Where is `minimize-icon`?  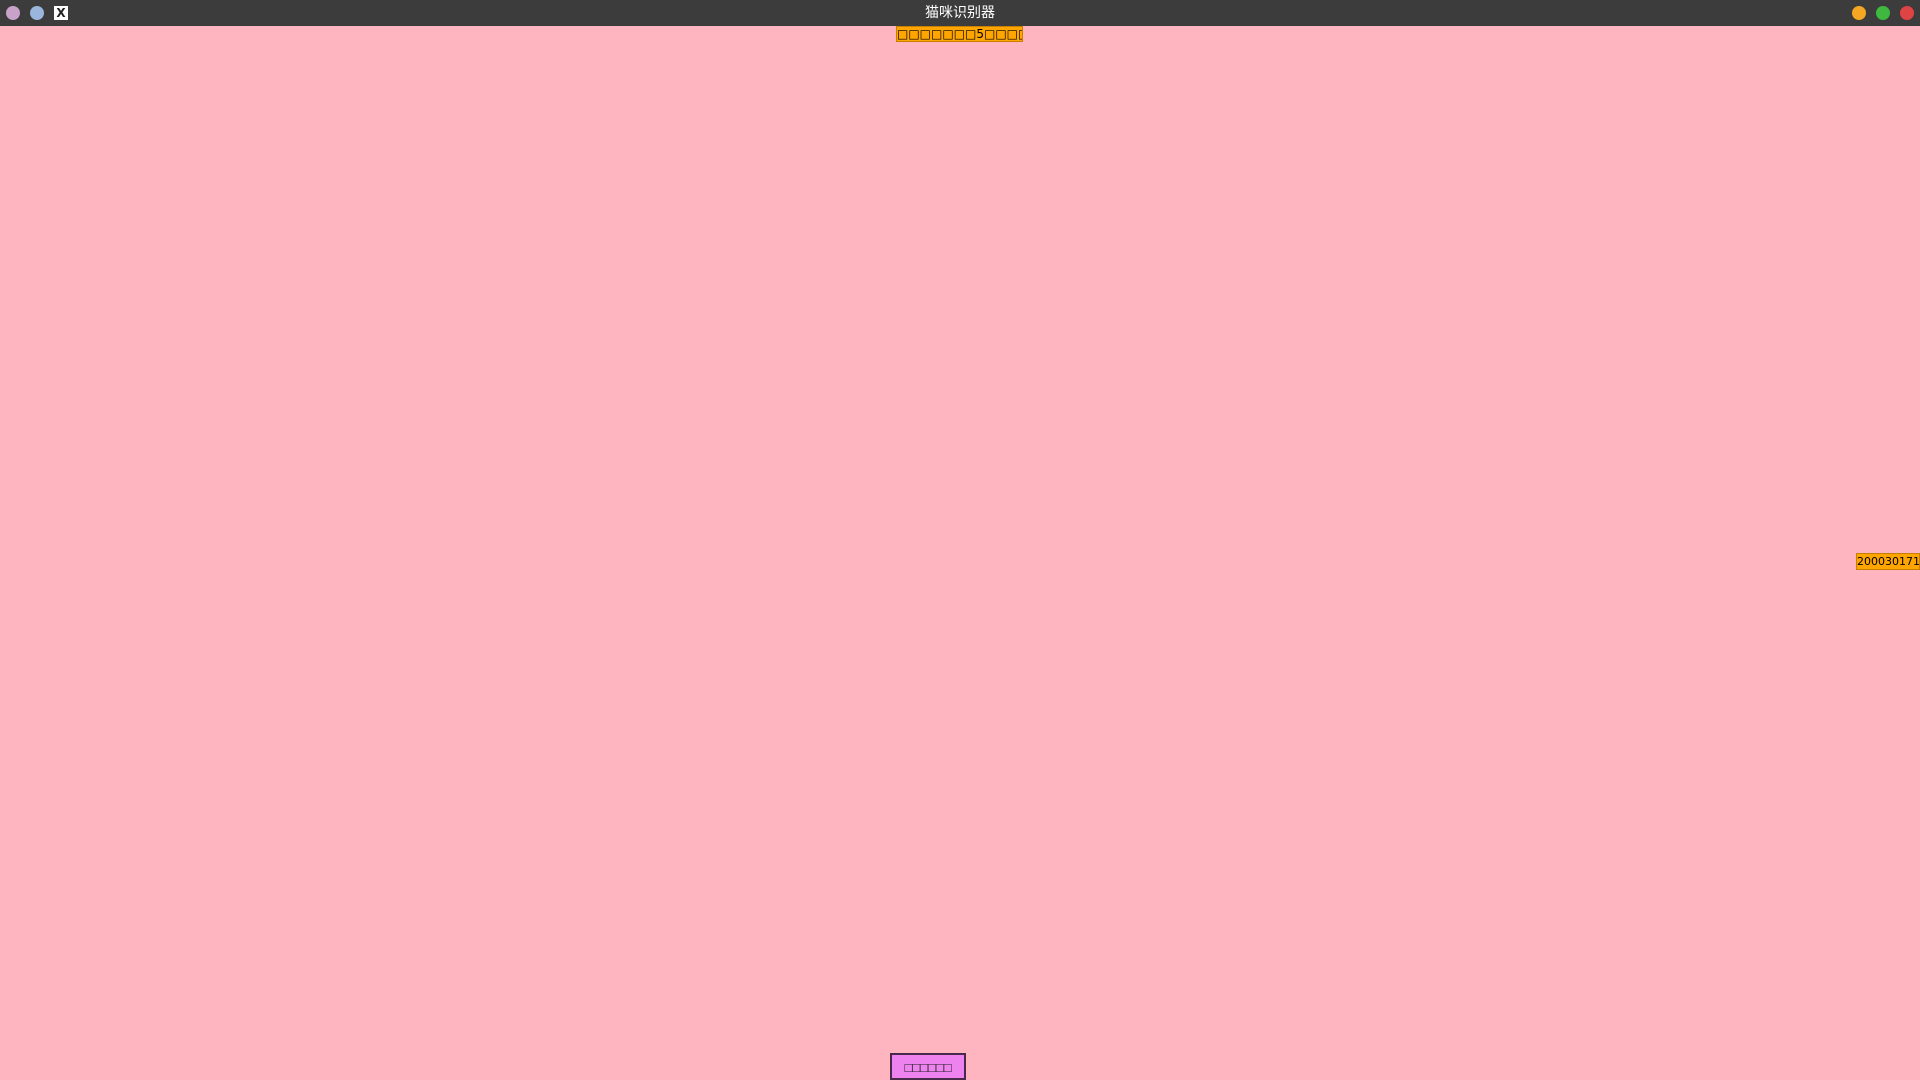
minimize-icon is located at coordinates (1859, 13).